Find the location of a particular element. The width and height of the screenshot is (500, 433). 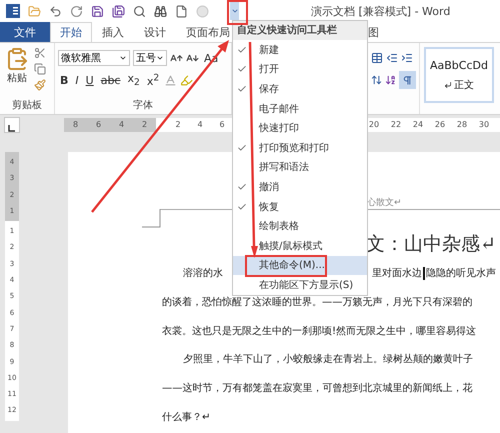

ruler-number: 20 is located at coordinates (374, 125).